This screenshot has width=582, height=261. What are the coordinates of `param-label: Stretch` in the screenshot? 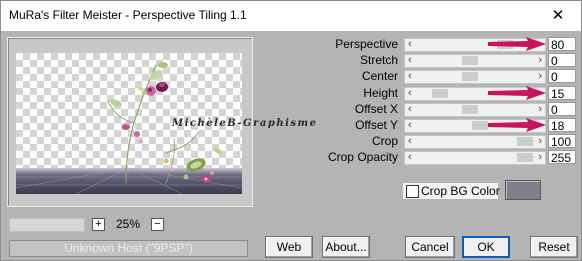 It's located at (378, 60).